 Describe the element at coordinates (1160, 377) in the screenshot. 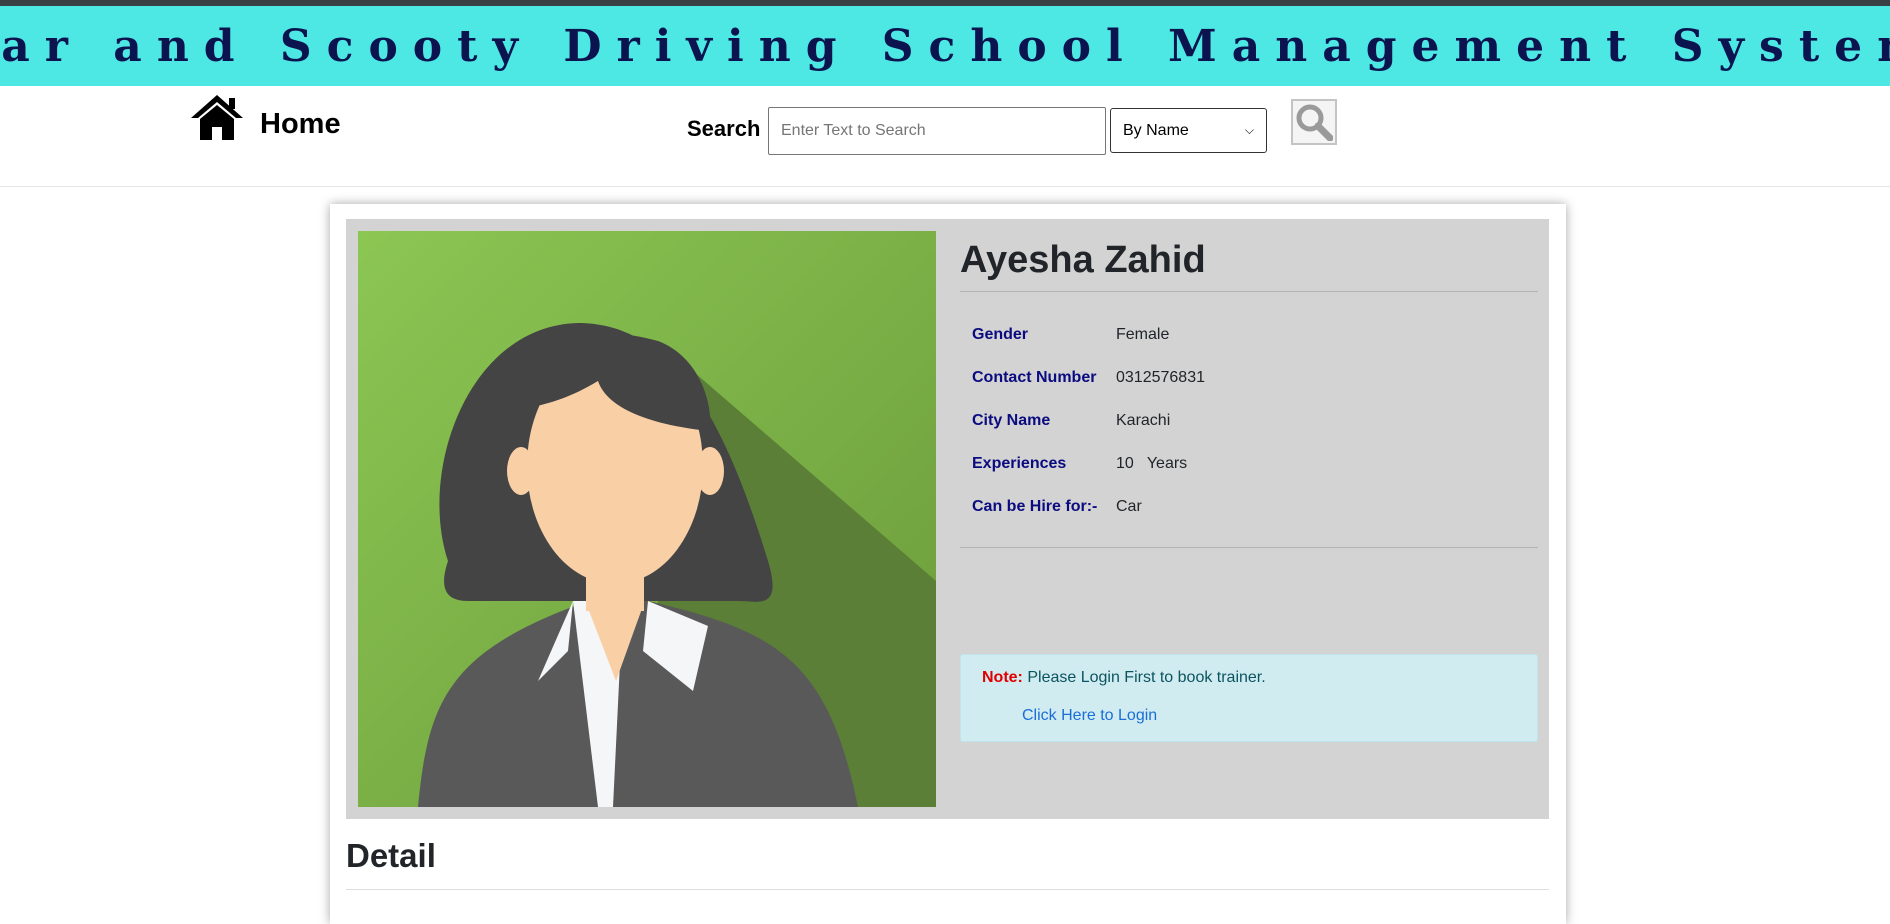

I see `detail-value: 0312576831` at that location.